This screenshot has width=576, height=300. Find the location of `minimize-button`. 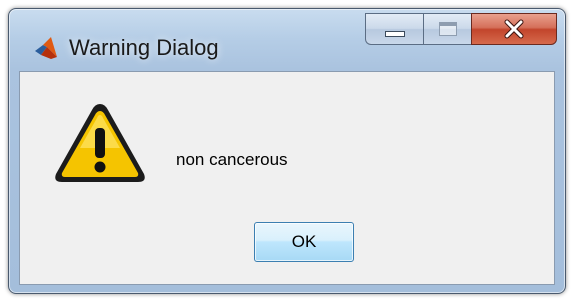

minimize-button is located at coordinates (394, 29).